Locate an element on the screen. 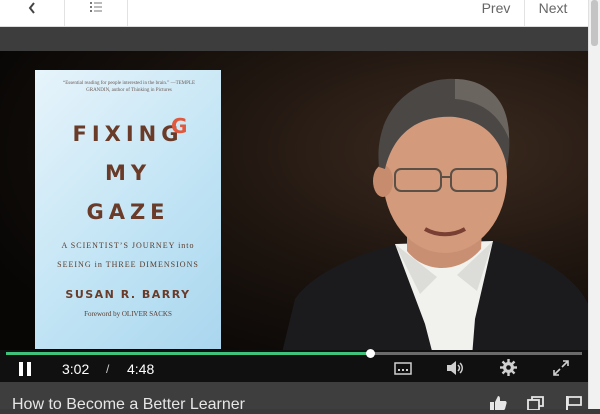 This screenshot has height=414, width=600. book-cover-subtitle-line-2: SEEING in THREE DIMENSIONS is located at coordinates (128, 264).